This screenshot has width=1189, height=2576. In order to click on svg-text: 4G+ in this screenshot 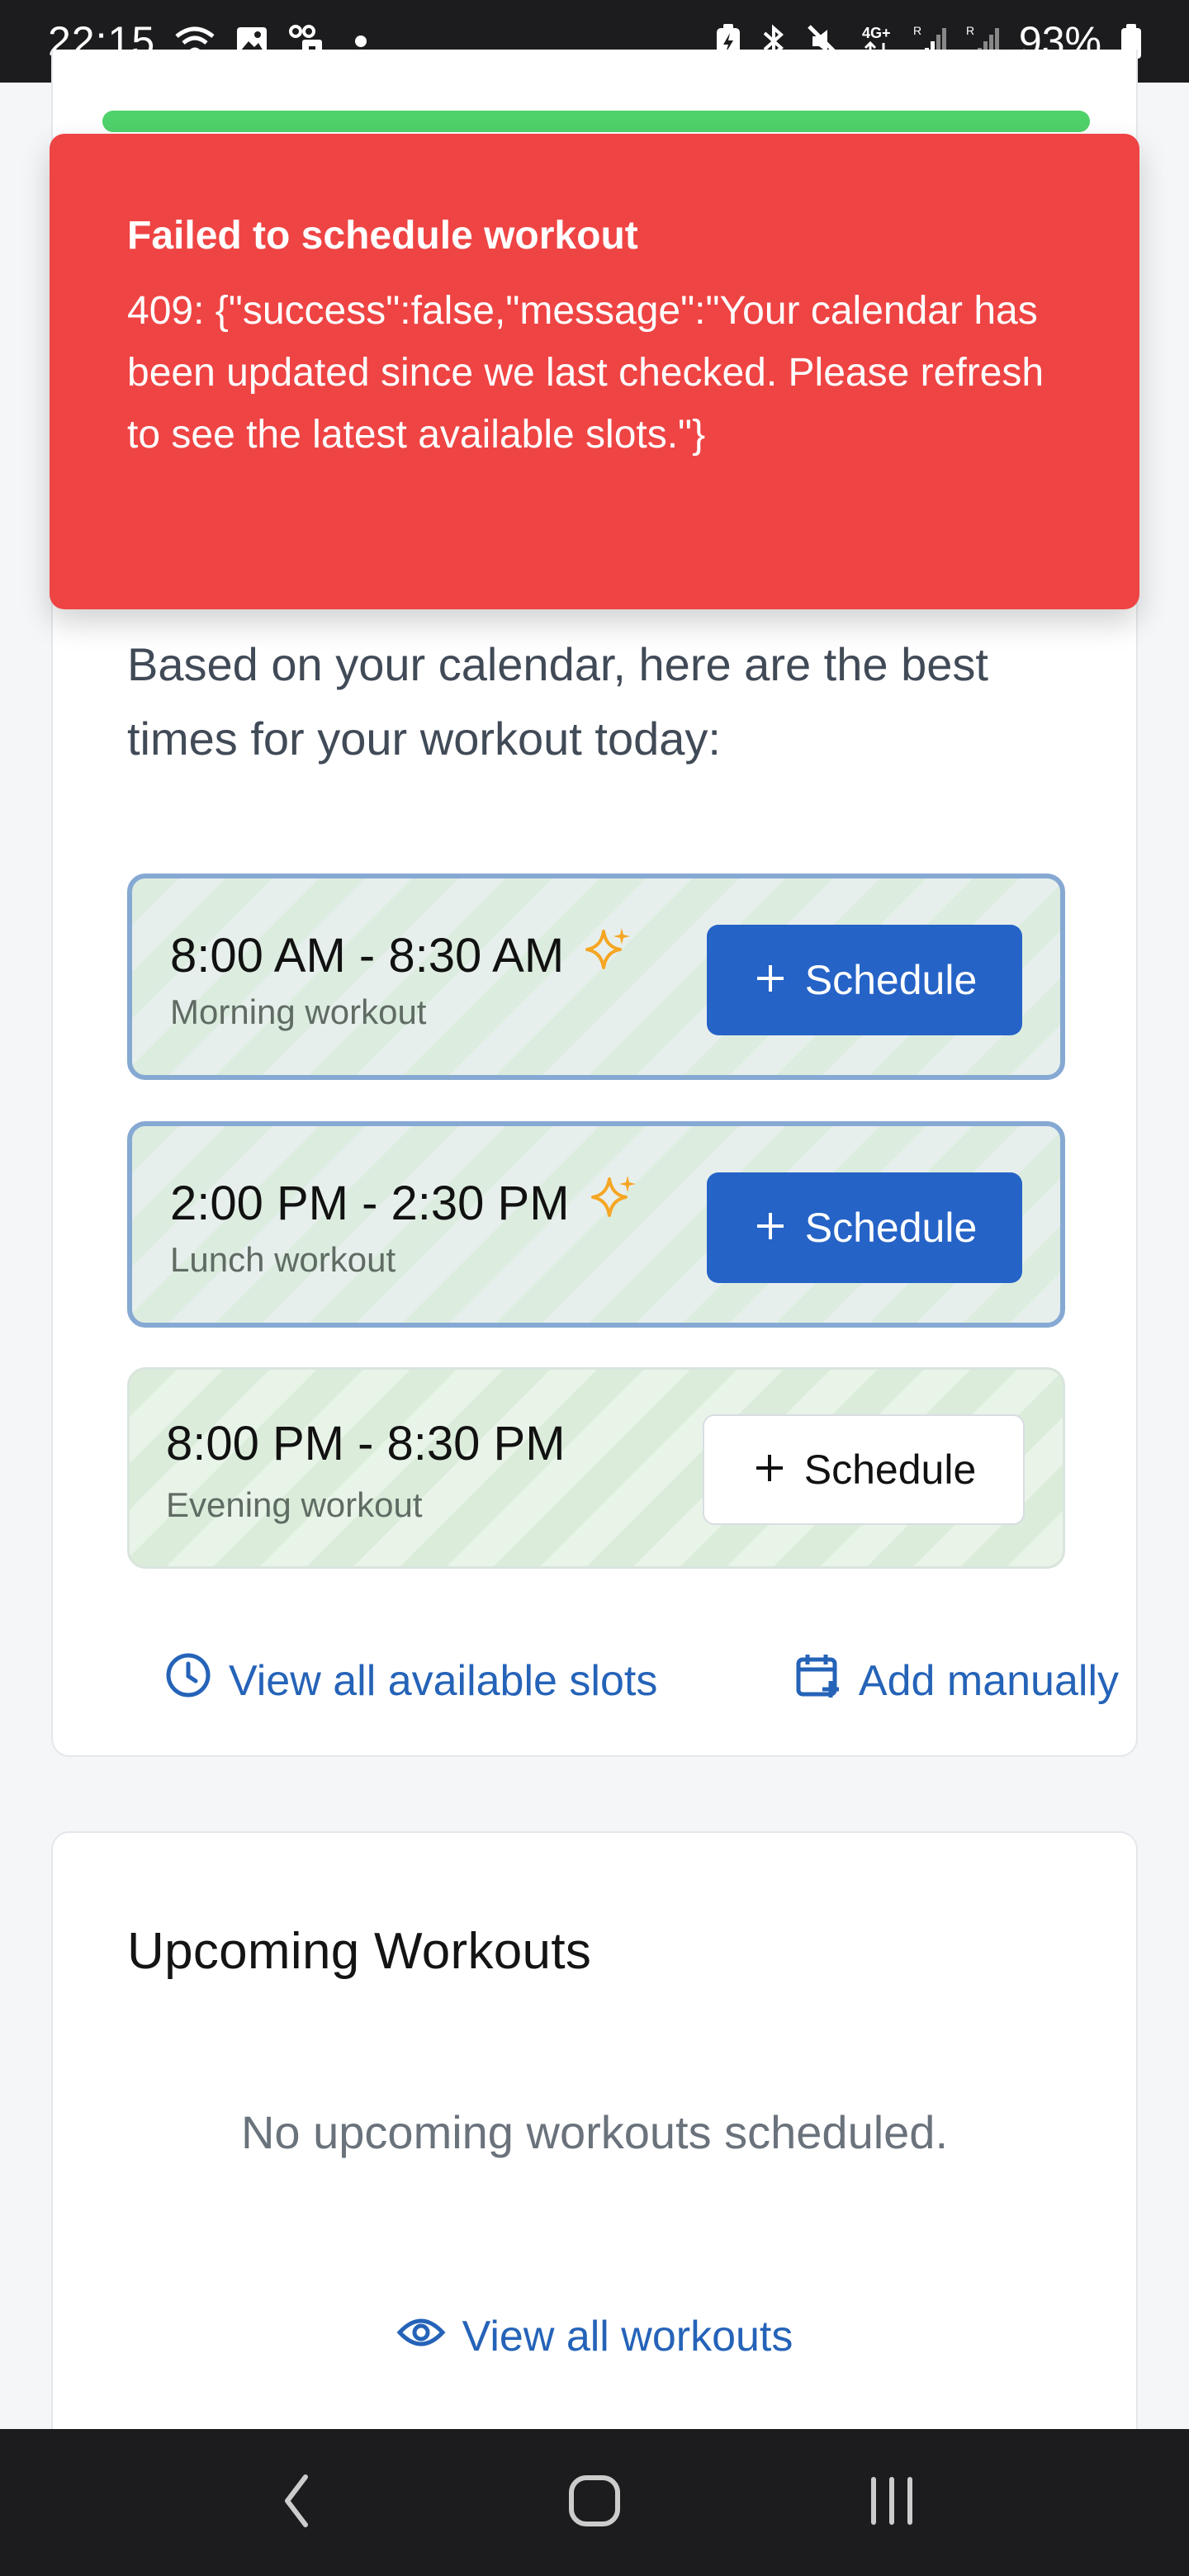, I will do `click(876, 33)`.